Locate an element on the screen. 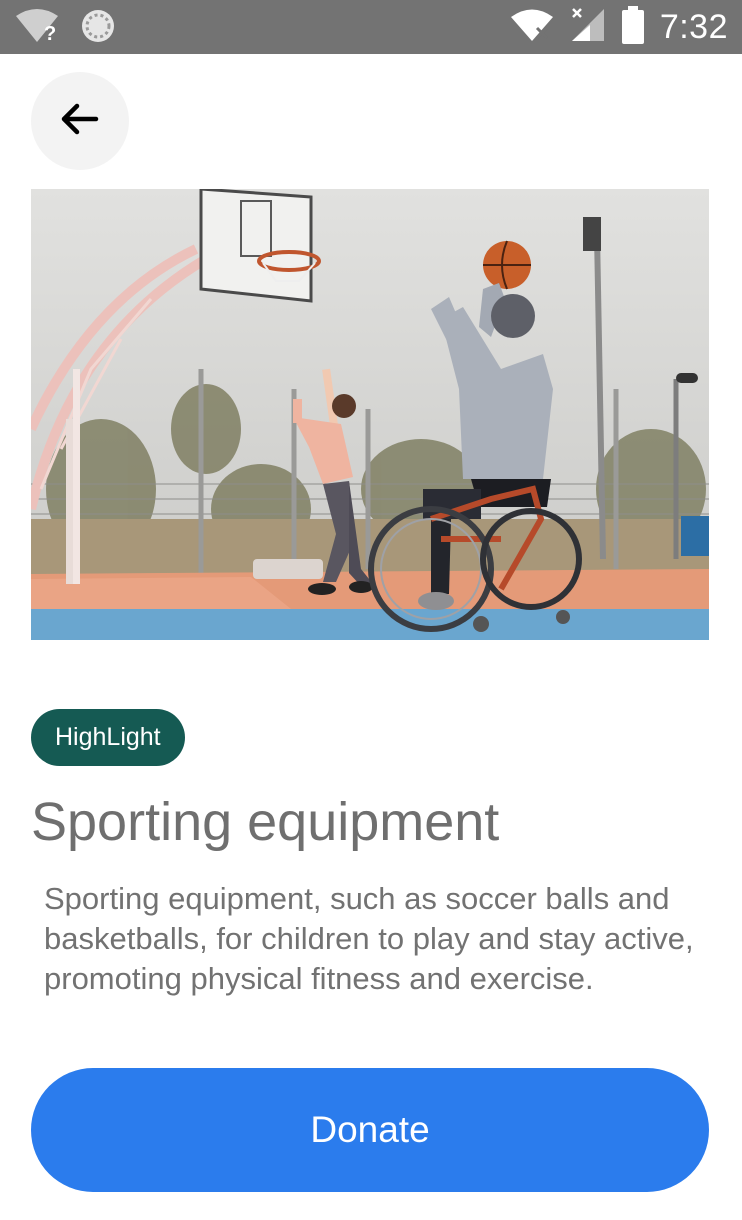  status-bar-right: 7:32 is located at coordinates (619, 27).